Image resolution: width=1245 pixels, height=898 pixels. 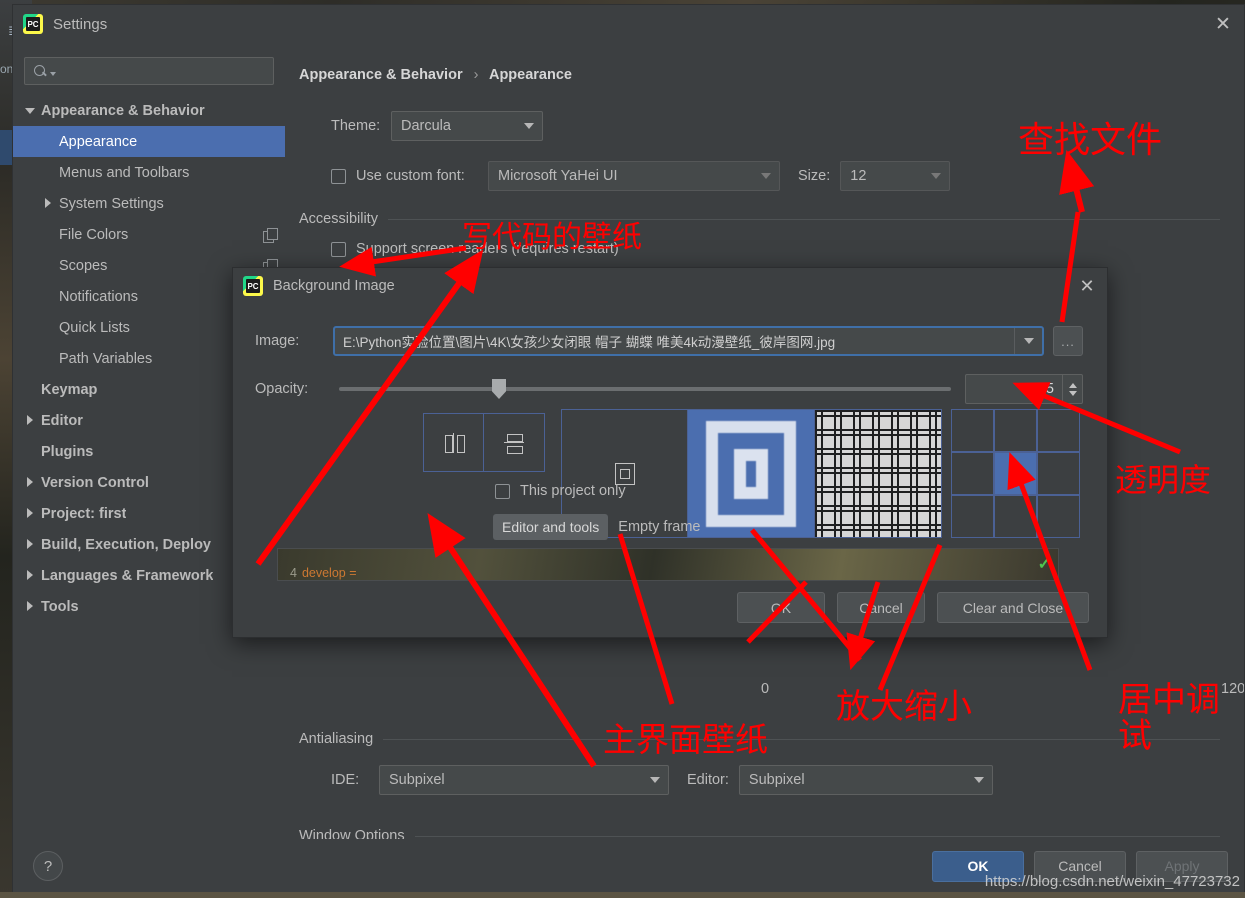 What do you see at coordinates (329, 573) in the screenshot?
I see `preview-code-text: develop =` at bounding box center [329, 573].